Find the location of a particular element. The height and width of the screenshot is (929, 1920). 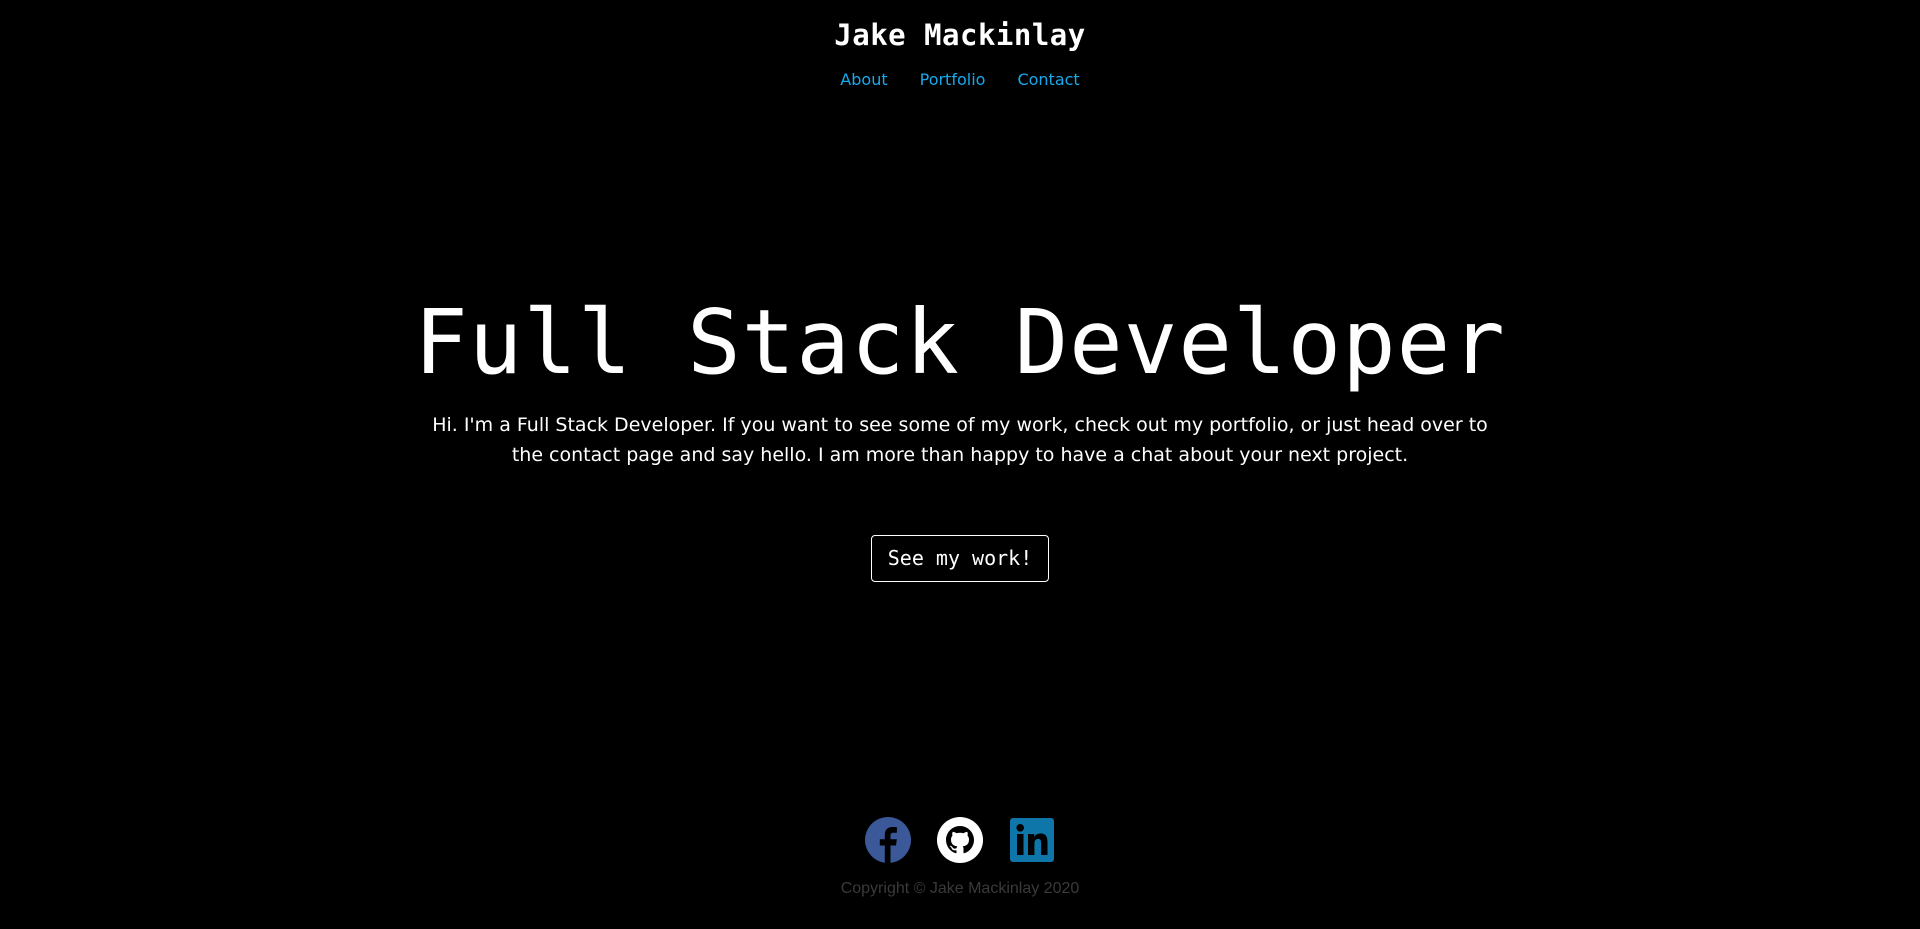

facebook-link is located at coordinates (888, 840).